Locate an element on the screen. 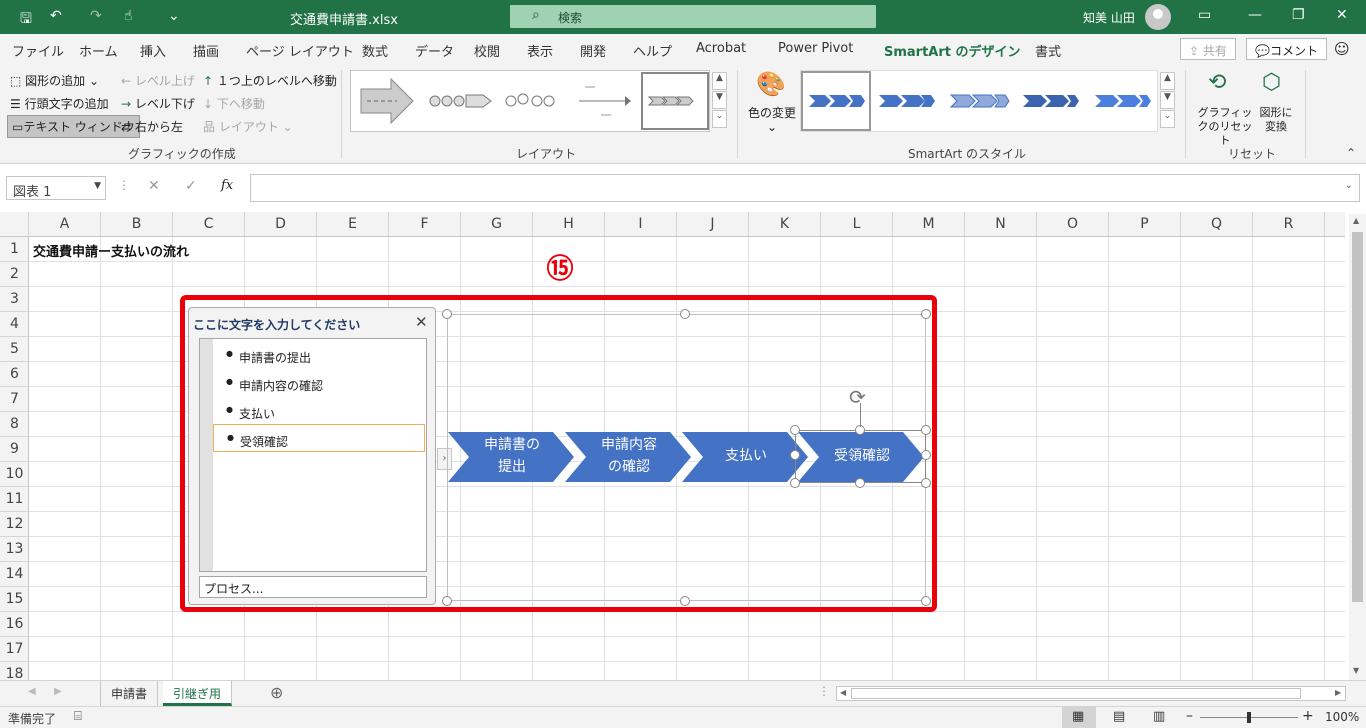 Image resolution: width=1366 pixels, height=728 pixels. column-header: H is located at coordinates (569, 224).